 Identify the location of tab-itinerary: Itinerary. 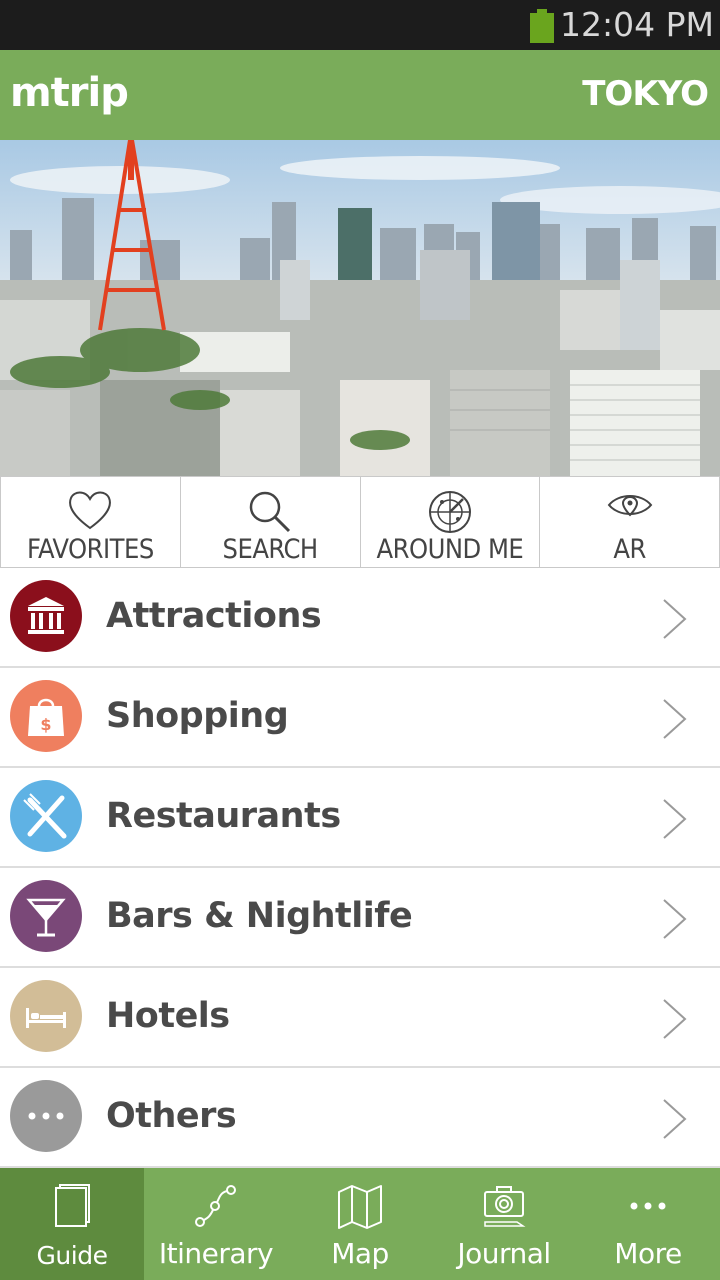
(216, 1224).